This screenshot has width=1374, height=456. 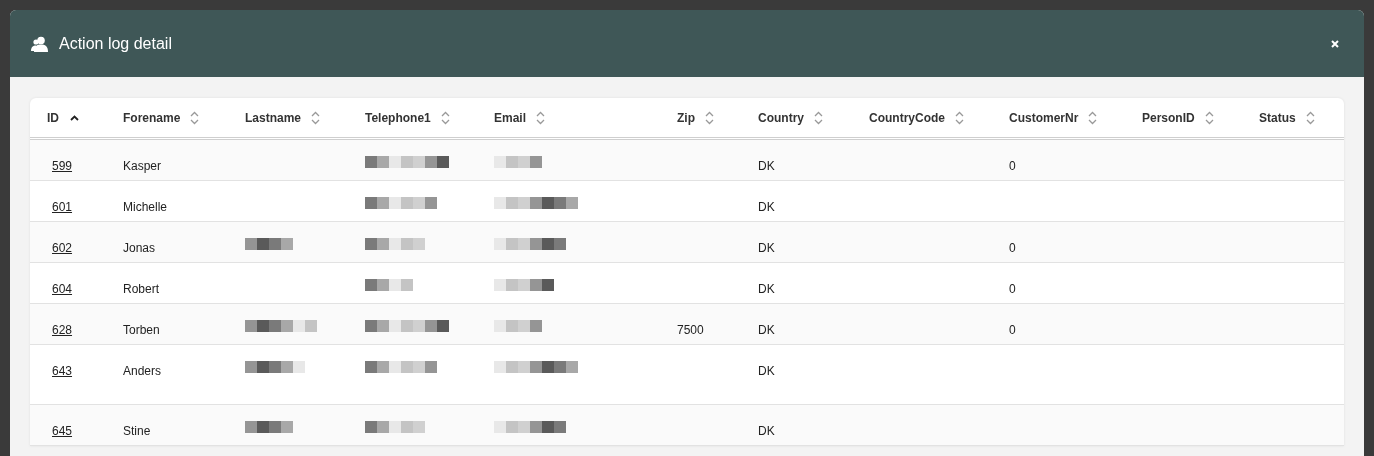 What do you see at coordinates (690, 330) in the screenshot?
I see `table-cell: 7500` at bounding box center [690, 330].